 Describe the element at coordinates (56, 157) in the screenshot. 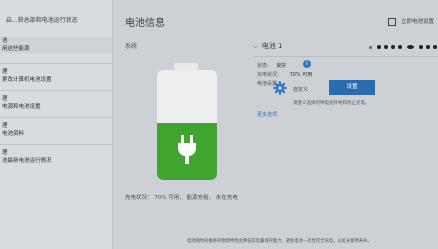

I see `sidebar-item-battery-health: 理 池最新电池运行情况` at that location.